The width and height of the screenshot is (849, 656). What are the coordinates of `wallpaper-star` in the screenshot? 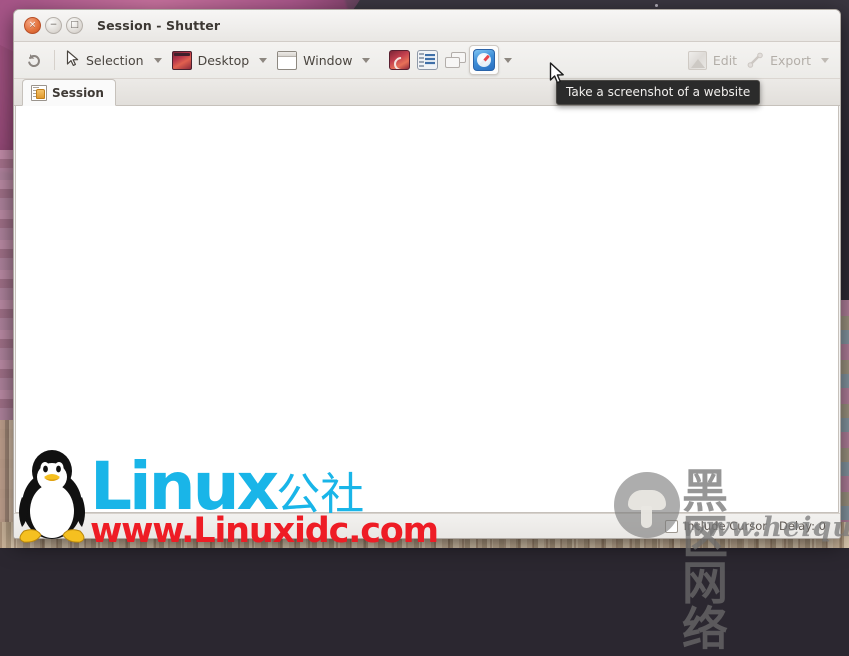 It's located at (656, 5).